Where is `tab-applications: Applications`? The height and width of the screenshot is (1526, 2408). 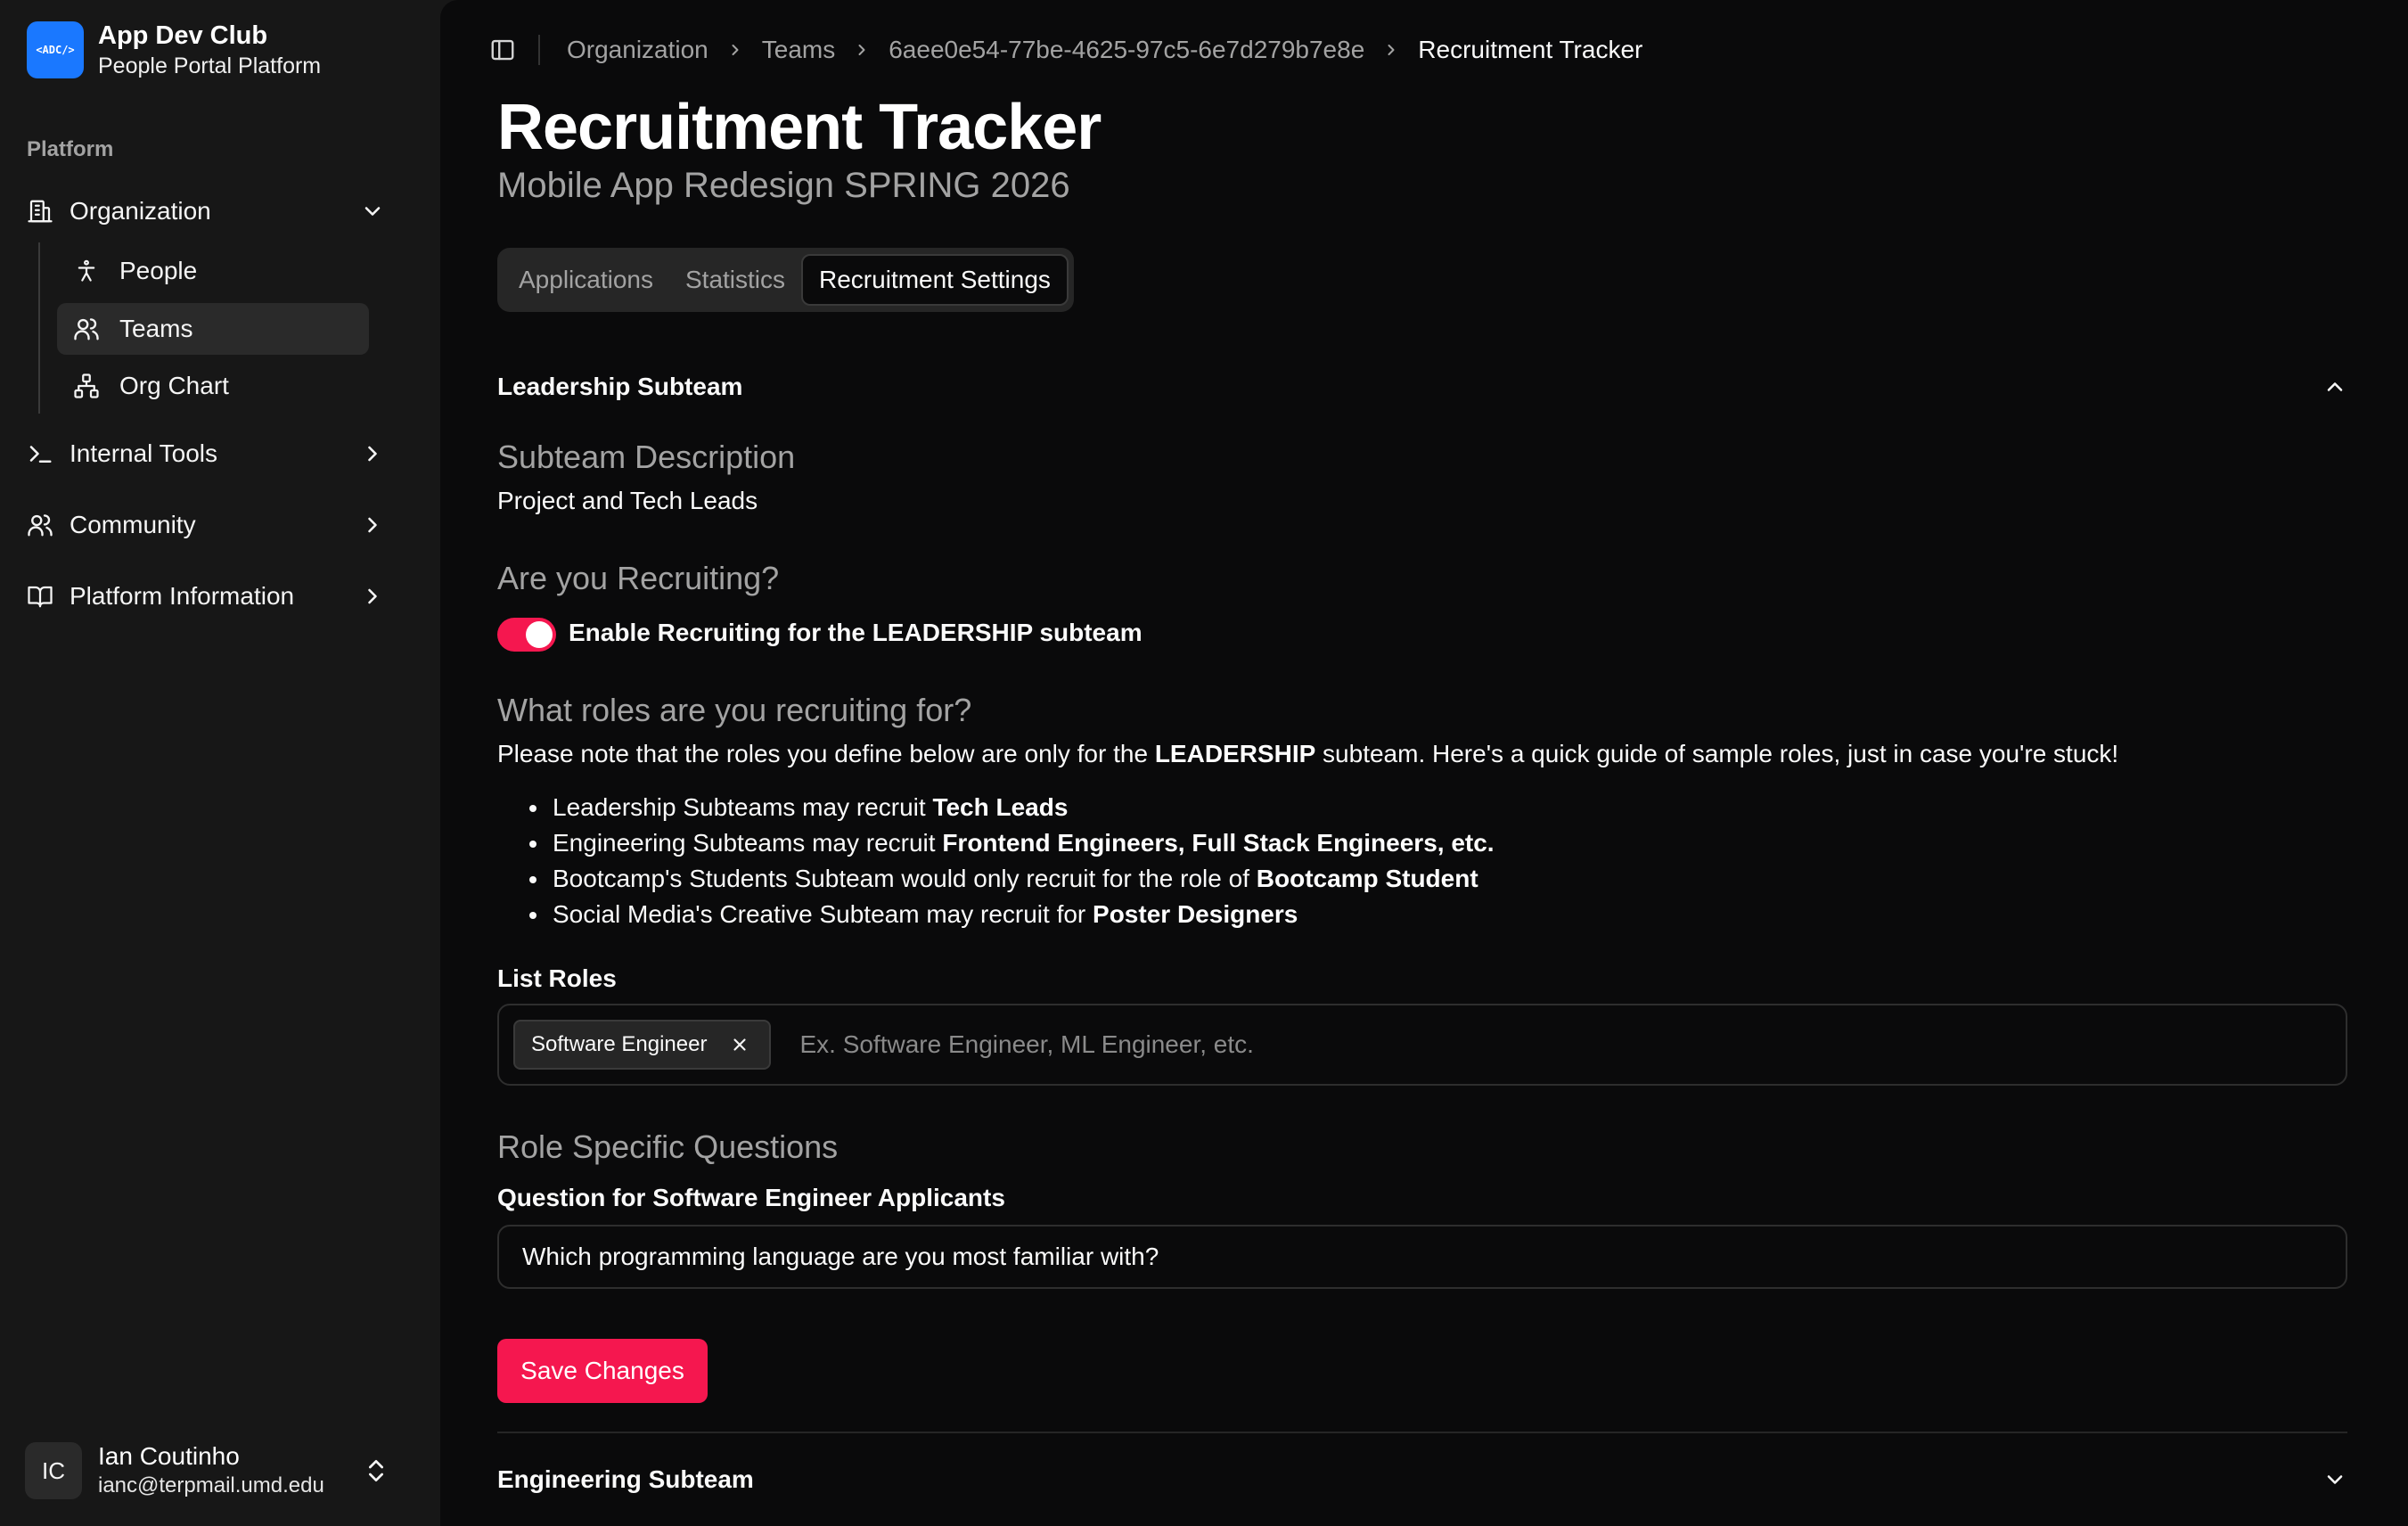
tab-applications: Applications is located at coordinates (586, 280).